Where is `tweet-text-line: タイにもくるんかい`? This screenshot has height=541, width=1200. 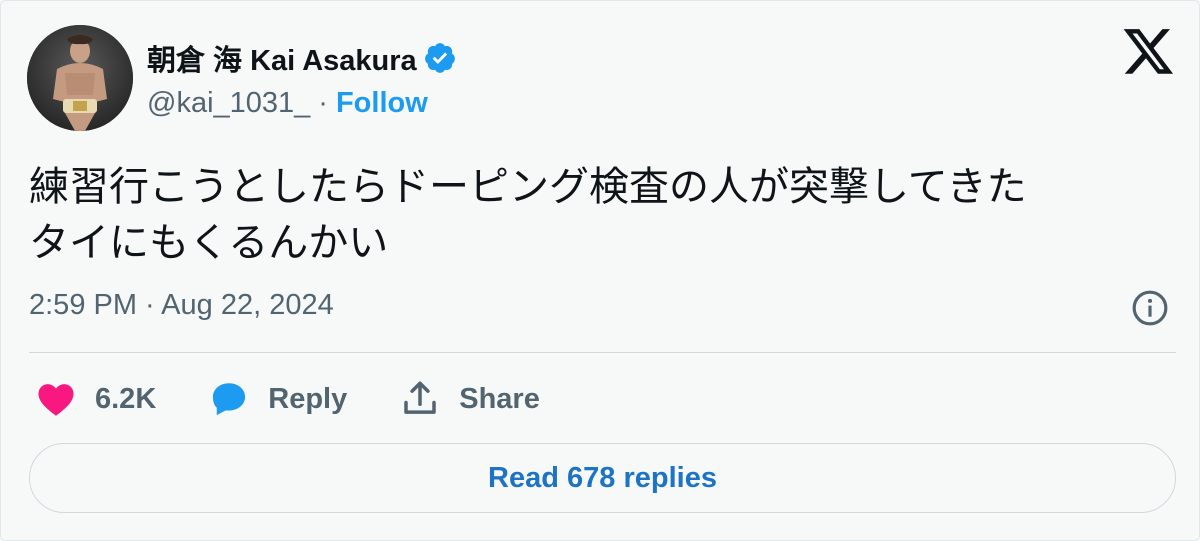
tweet-text-line: タイにもくるんかい is located at coordinates (209, 243).